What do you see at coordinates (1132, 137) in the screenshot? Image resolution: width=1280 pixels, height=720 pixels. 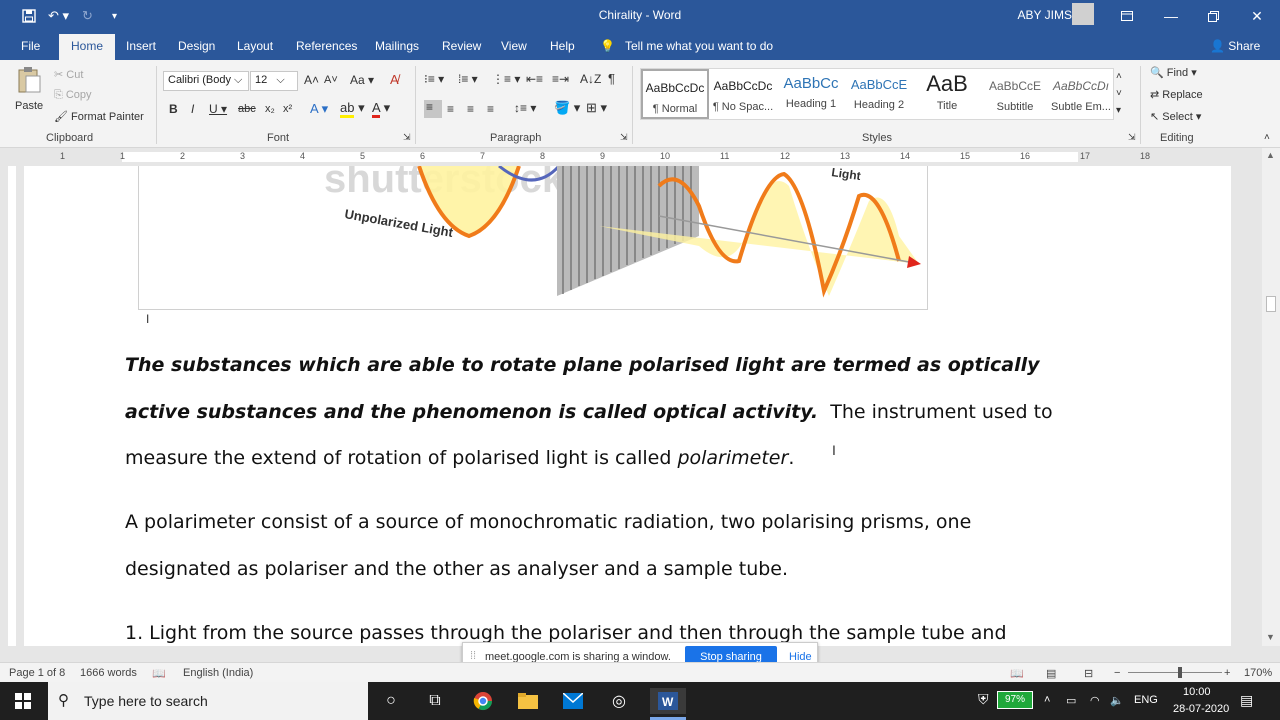 I see `styles-dialog-launcher-icon: ⇲` at bounding box center [1132, 137].